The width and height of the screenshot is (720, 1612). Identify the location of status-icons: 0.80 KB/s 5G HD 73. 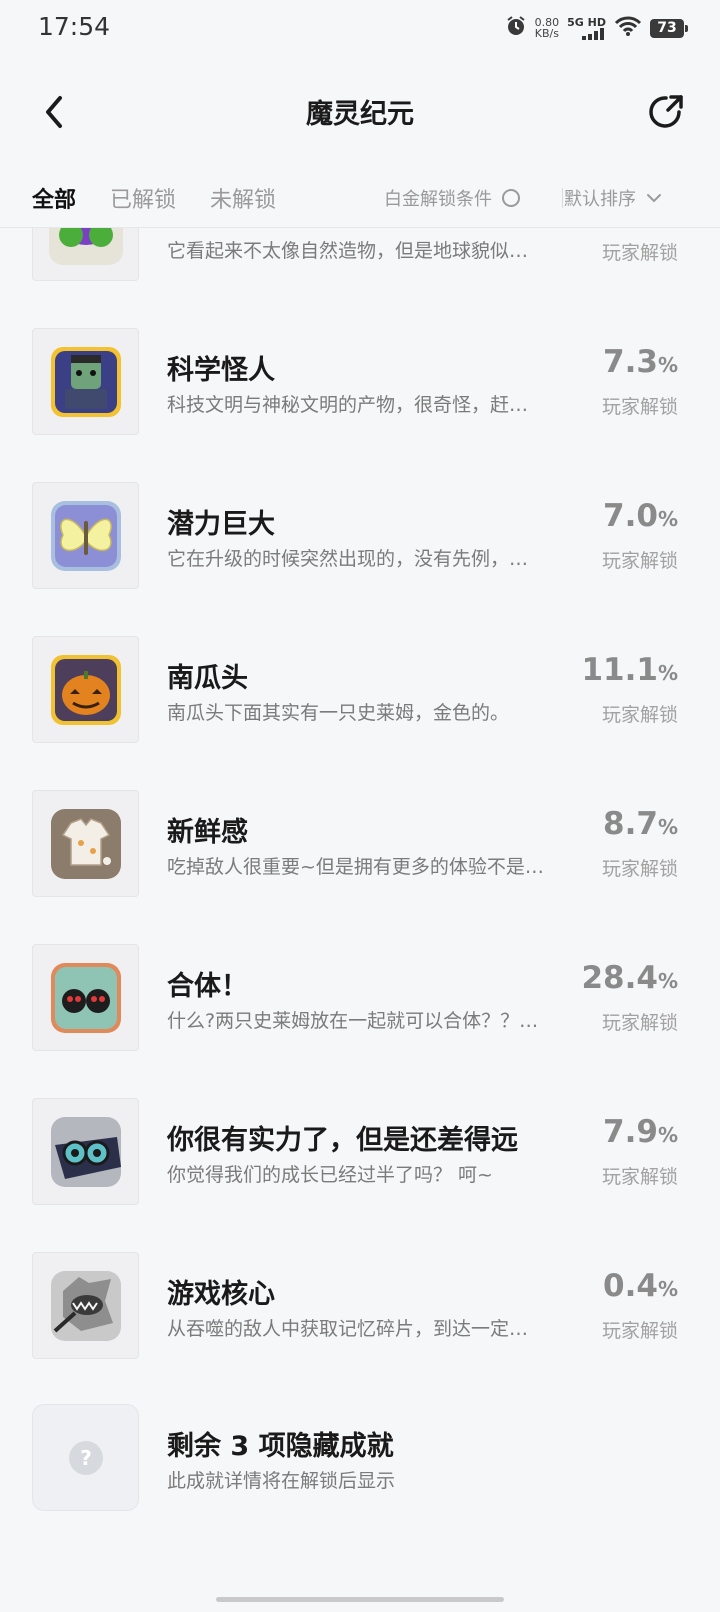
(596, 28).